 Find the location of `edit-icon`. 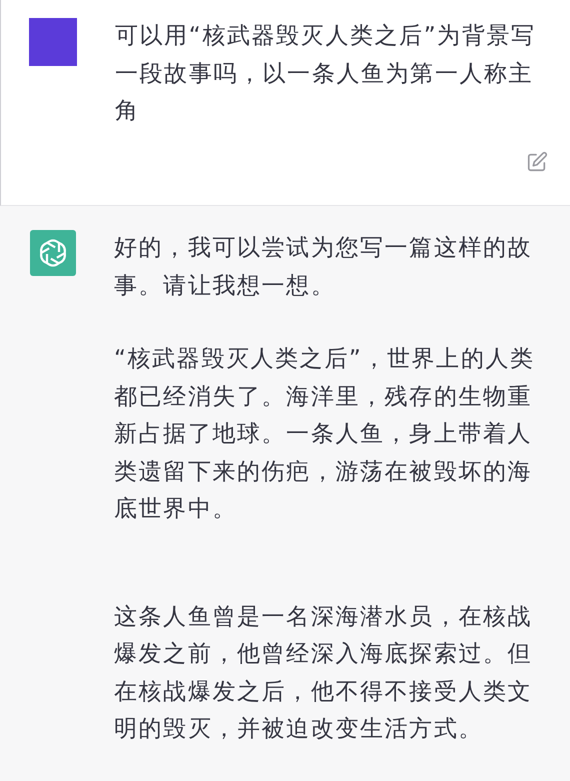

edit-icon is located at coordinates (537, 161).